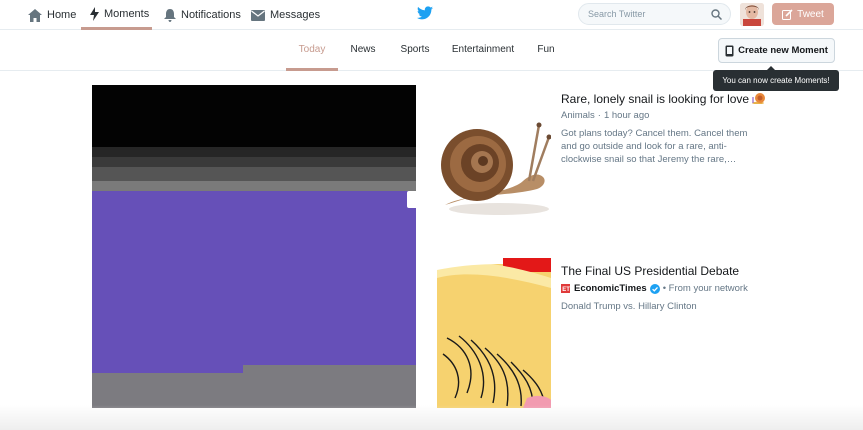 The image size is (863, 430). I want to click on economictimes-logo-icon: ET, so click(565, 288).